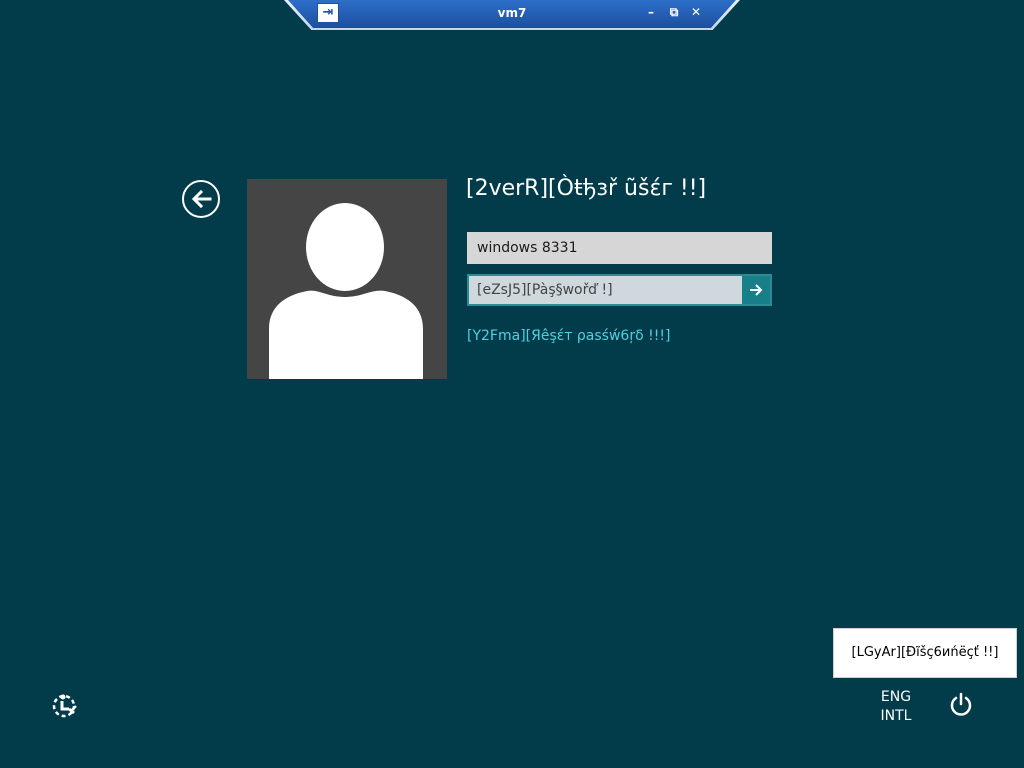 The image size is (1024, 768). What do you see at coordinates (586, 188) in the screenshot?
I see `user-name-heading: [2verR][Òŧђзř ũšέг !!]` at bounding box center [586, 188].